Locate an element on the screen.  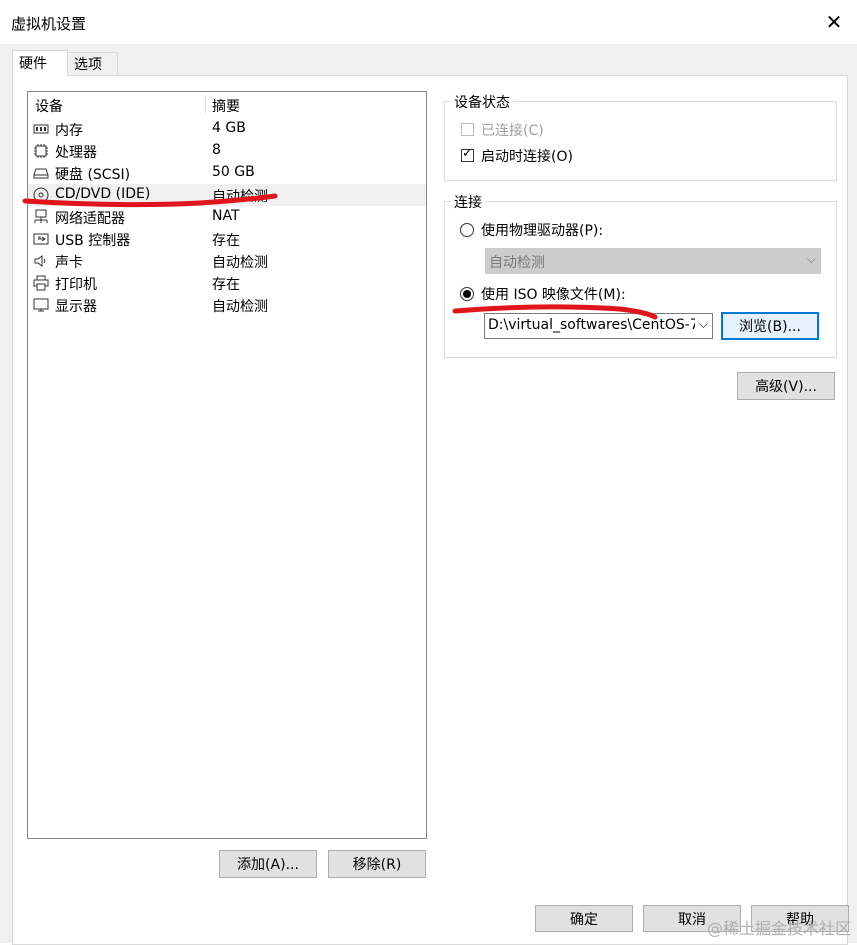
device-name: 显示器 is located at coordinates (76, 307).